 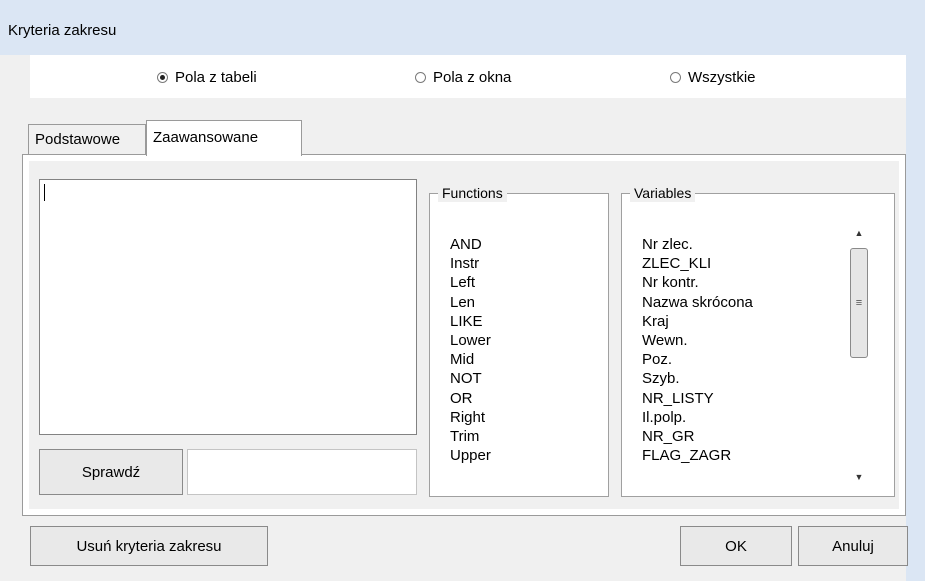 I want to click on window-frame-right, so click(x=915, y=290).